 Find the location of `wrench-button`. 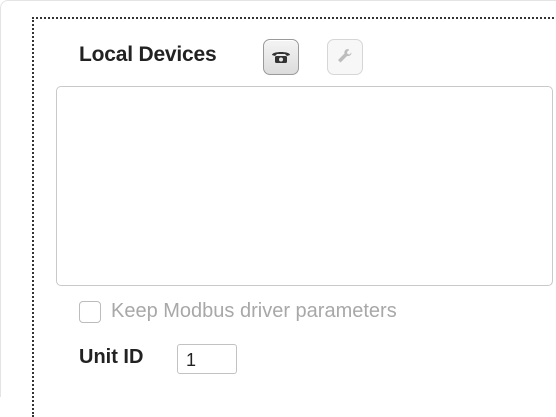

wrench-button is located at coordinates (345, 57).